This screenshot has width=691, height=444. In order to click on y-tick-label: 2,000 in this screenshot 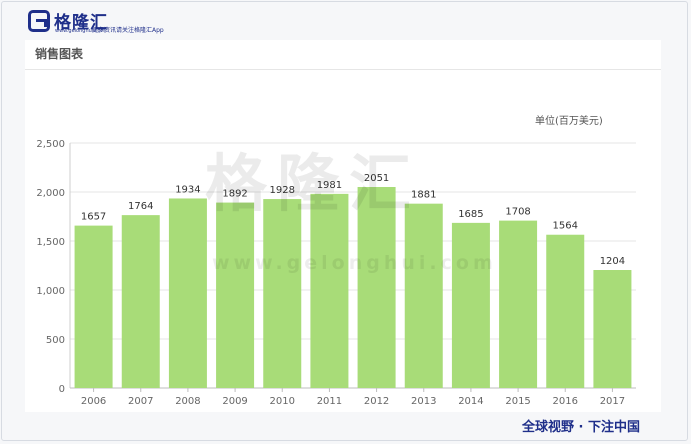, I will do `click(50, 193)`.